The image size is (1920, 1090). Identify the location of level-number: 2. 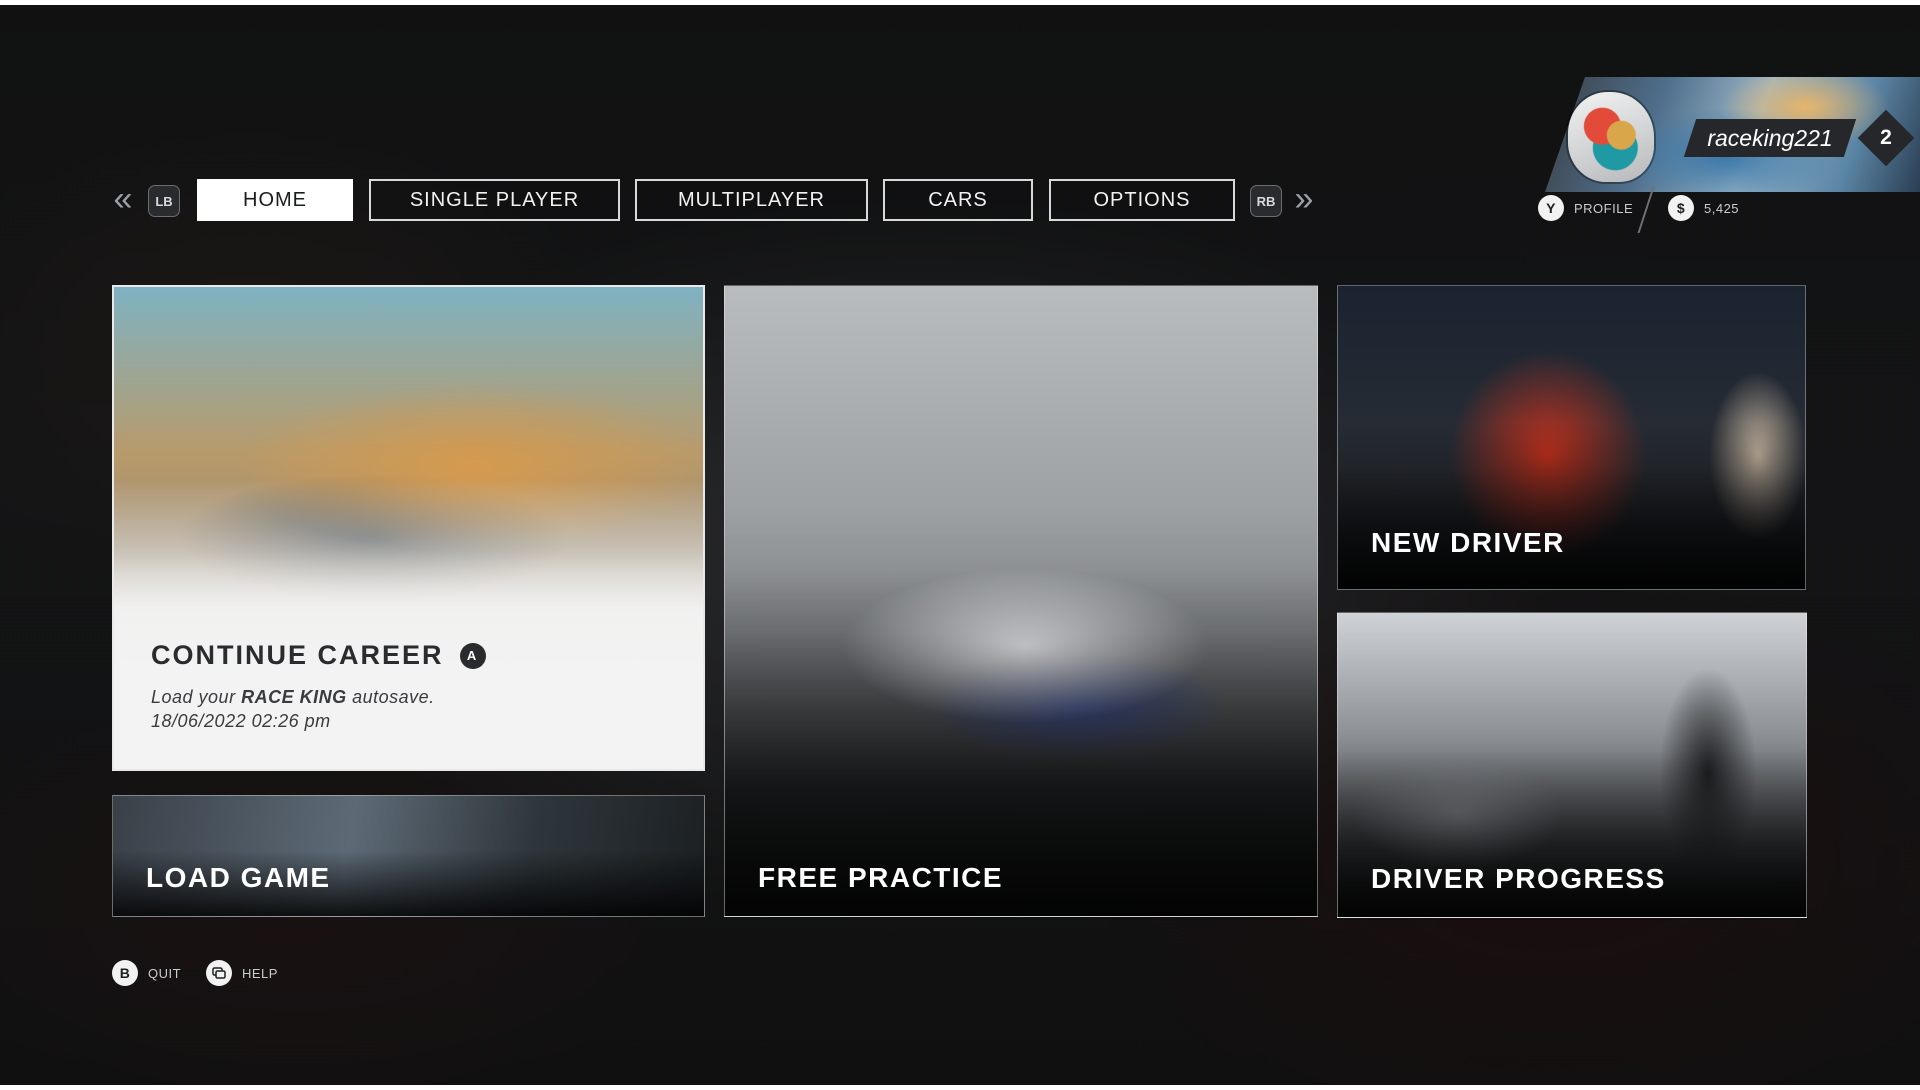
(1886, 137).